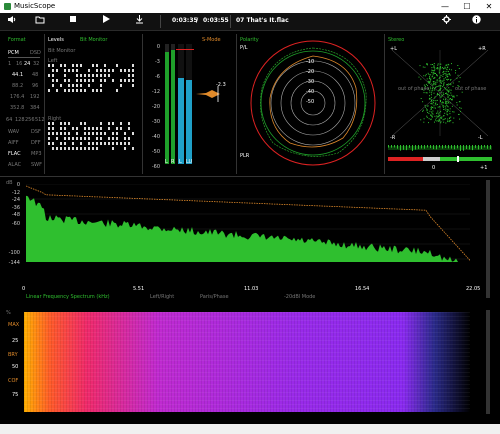 This screenshot has height=434, width=500. What do you see at coordinates (471, 89) in the screenshot?
I see `out-of-phase-right: out of phase` at bounding box center [471, 89].